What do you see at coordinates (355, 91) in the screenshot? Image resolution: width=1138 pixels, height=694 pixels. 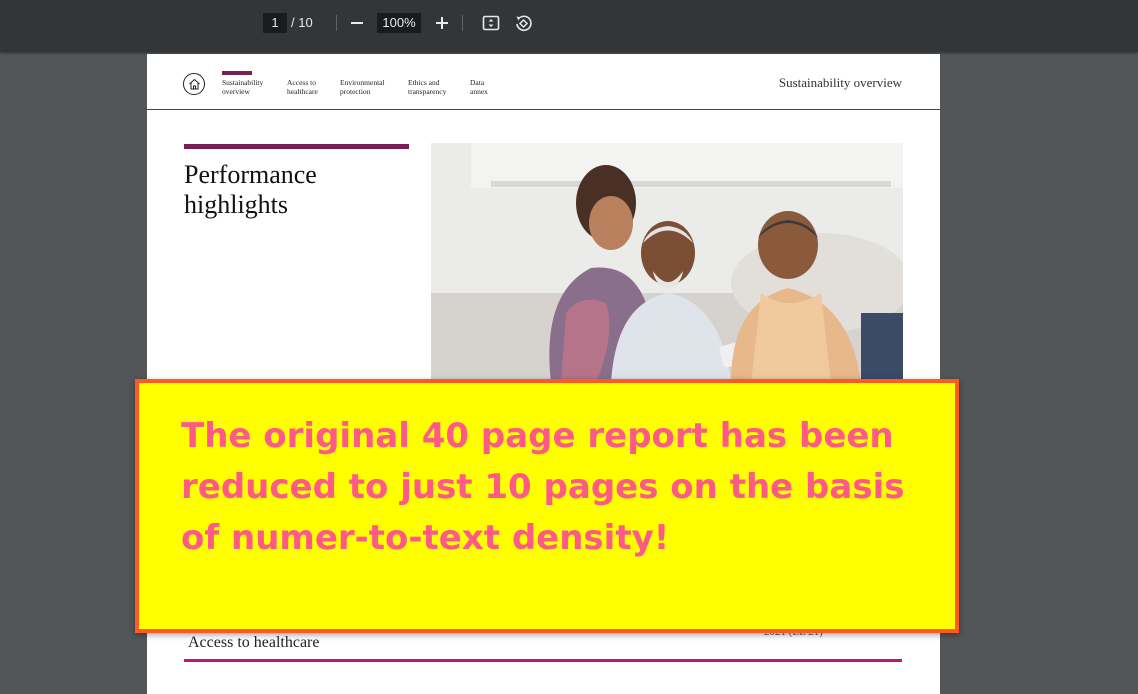 I see `nav-label: protection` at bounding box center [355, 91].